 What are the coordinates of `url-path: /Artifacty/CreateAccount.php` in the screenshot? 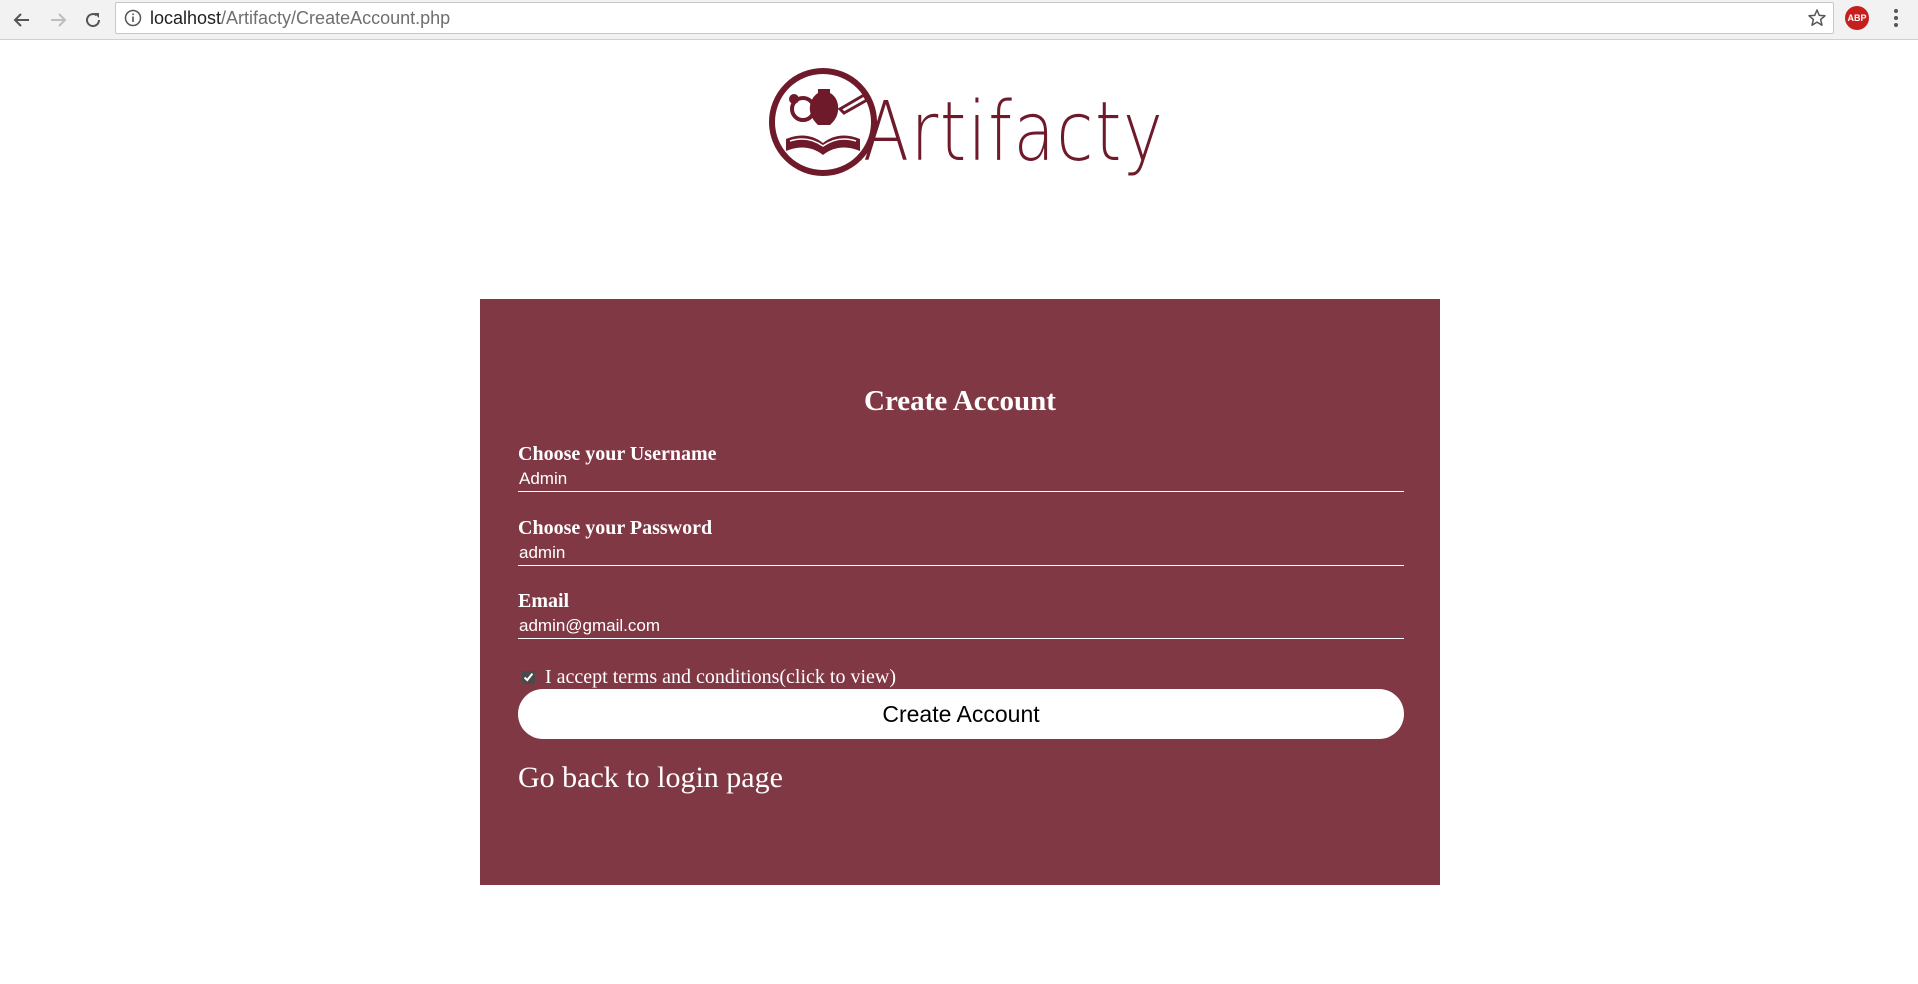 It's located at (336, 18).